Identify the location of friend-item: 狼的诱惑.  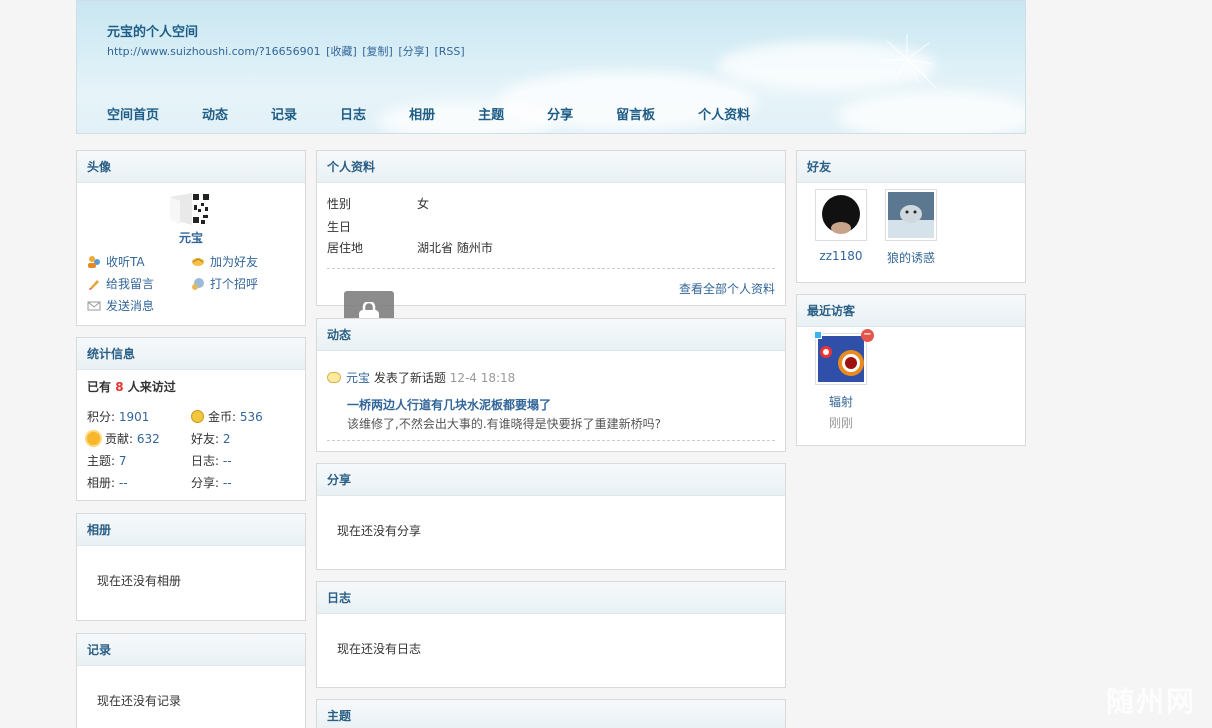
(911, 227).